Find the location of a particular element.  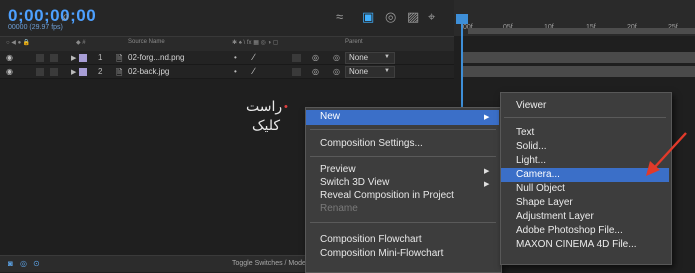

transfer-controls-icon: ◎ is located at coordinates (23, 263).